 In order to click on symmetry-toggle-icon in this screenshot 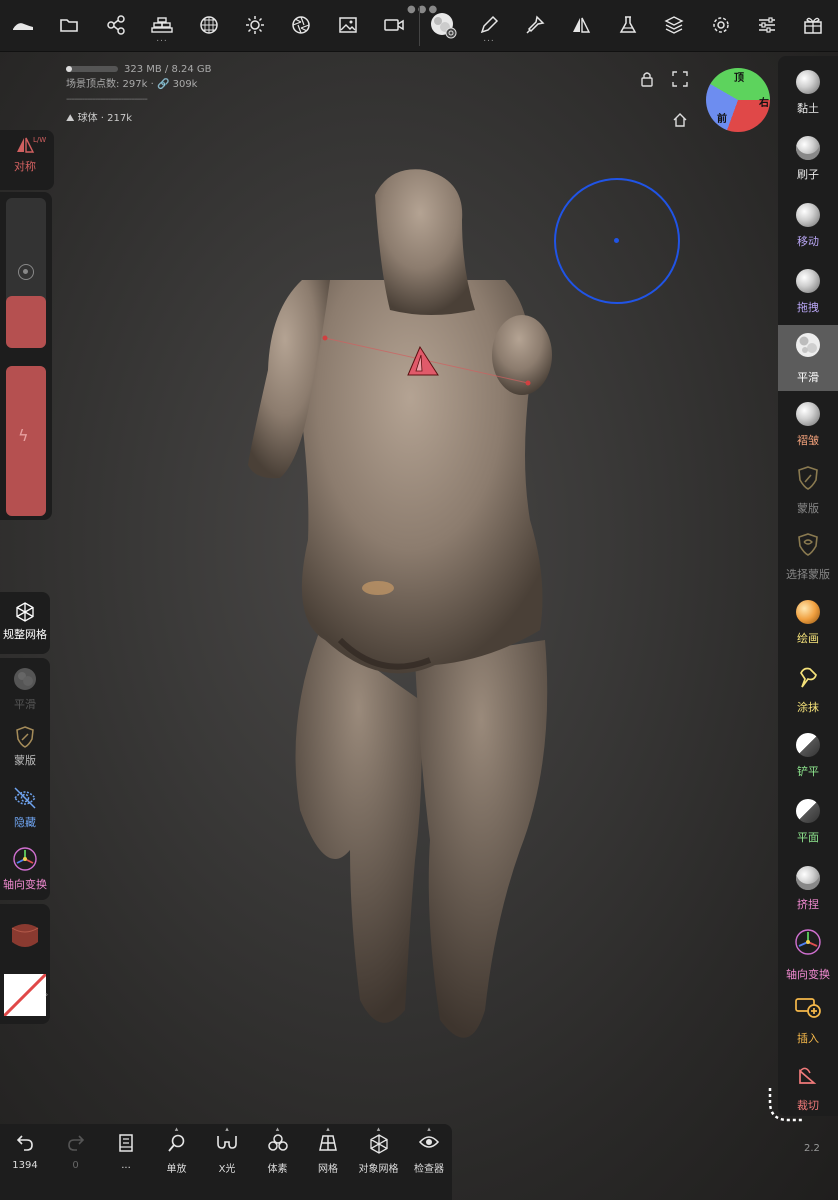, I will do `click(26, 145)`.